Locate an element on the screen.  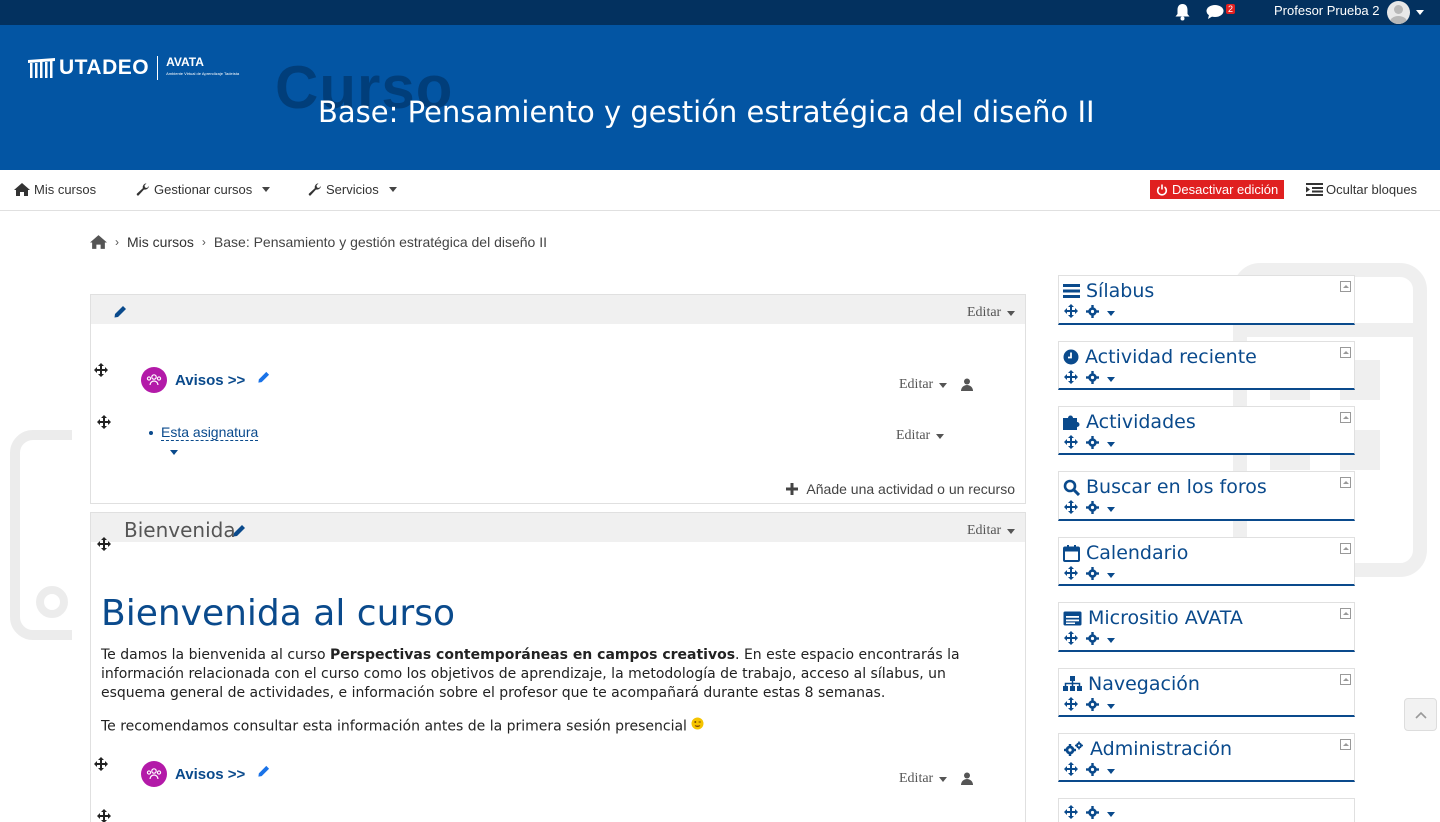
messages-chat-icon is located at coordinates (1216, 14).